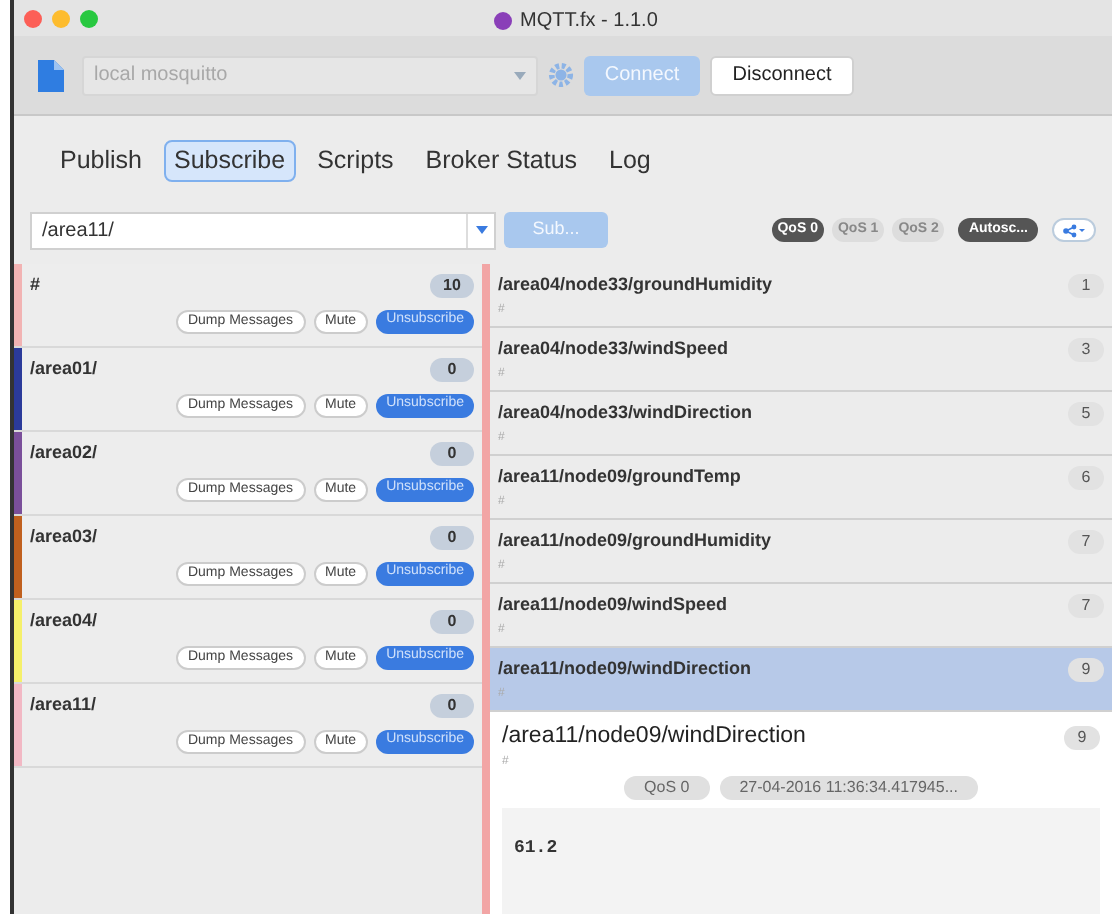  I want to click on settings-icon, so click(561, 75).